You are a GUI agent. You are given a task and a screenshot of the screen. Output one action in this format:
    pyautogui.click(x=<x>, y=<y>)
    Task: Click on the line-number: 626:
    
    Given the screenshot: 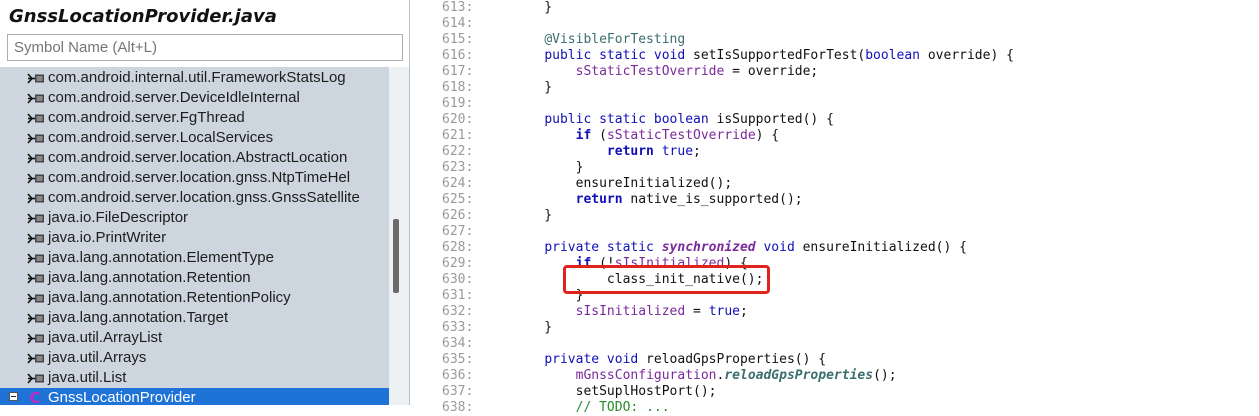 What is the action you would take?
    pyautogui.click(x=458, y=215)
    